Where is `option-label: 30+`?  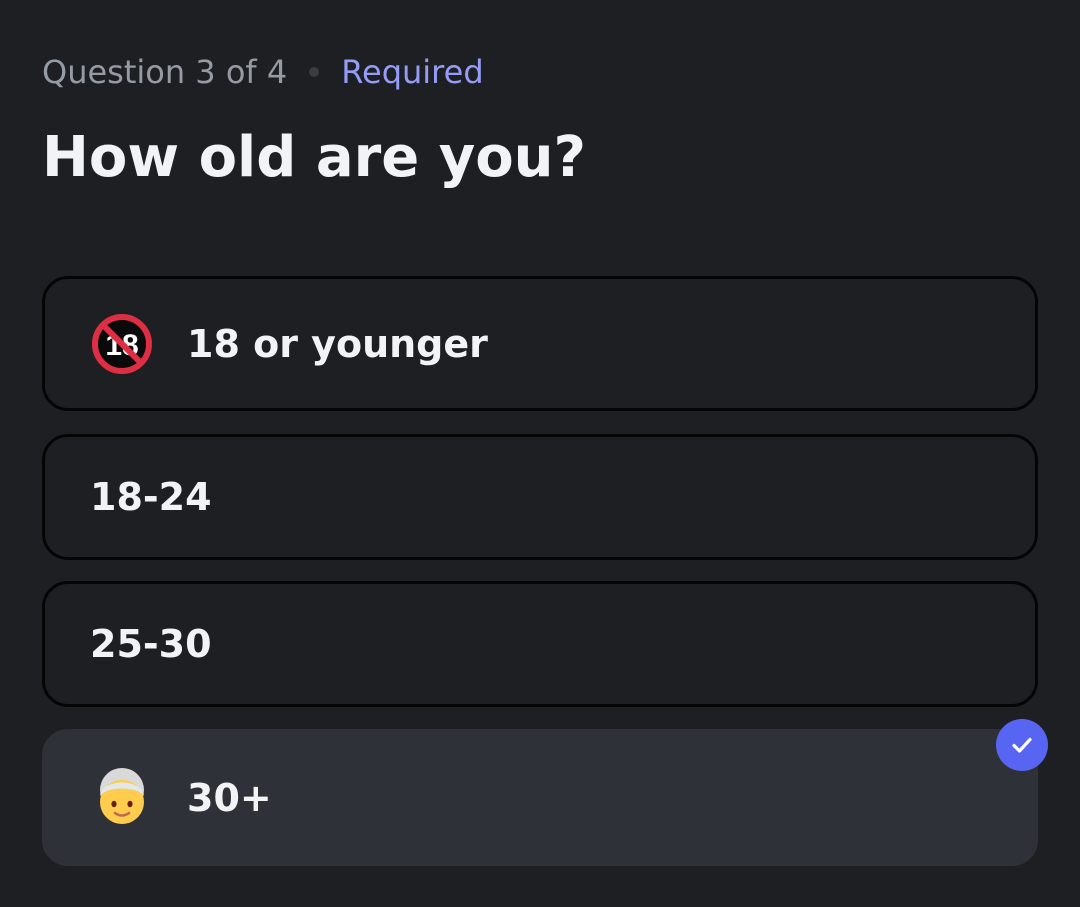 option-label: 30+ is located at coordinates (229, 797).